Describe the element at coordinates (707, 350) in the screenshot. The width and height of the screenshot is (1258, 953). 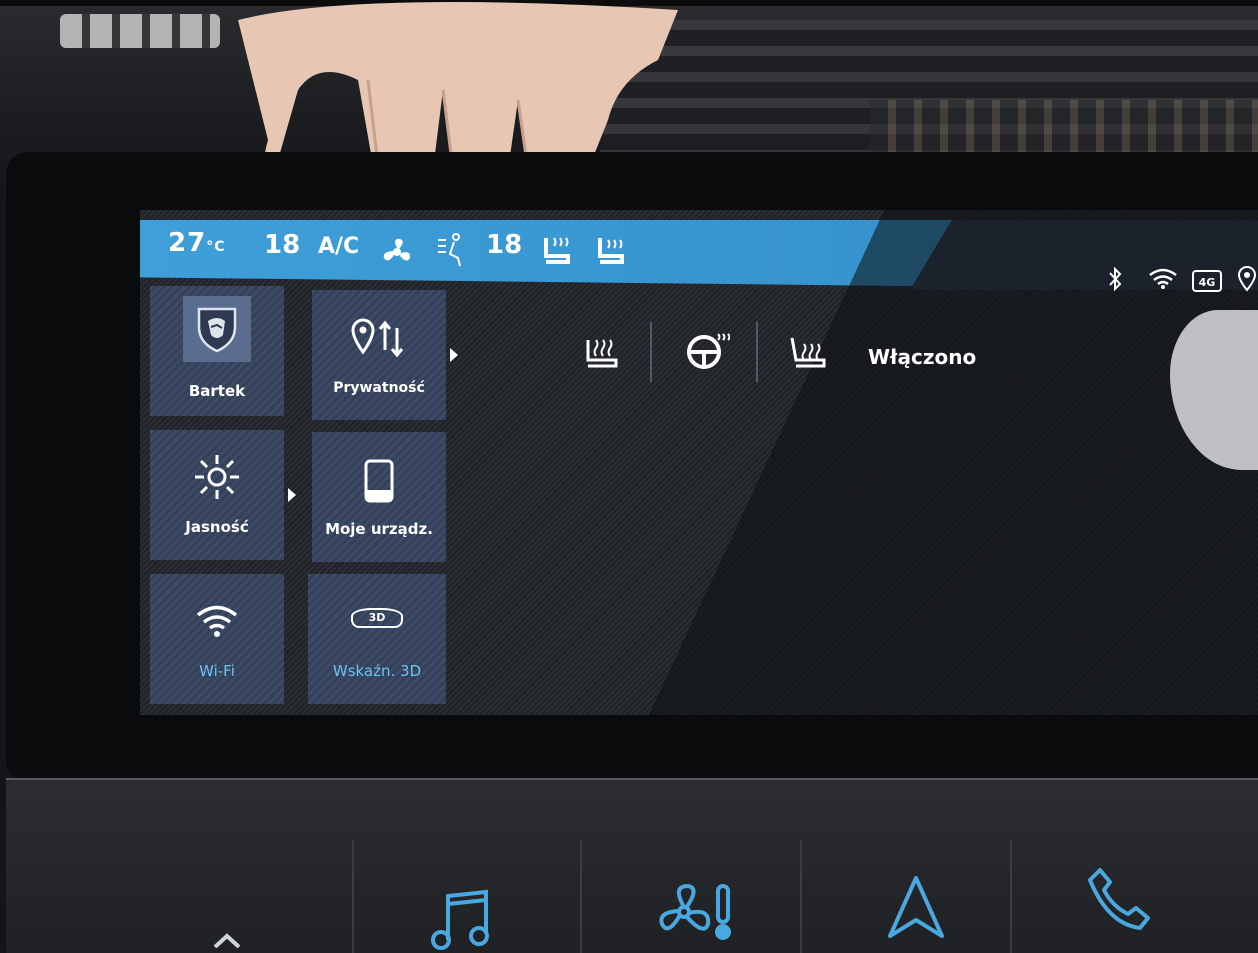
I see `steering-wheel-heat-icon` at that location.